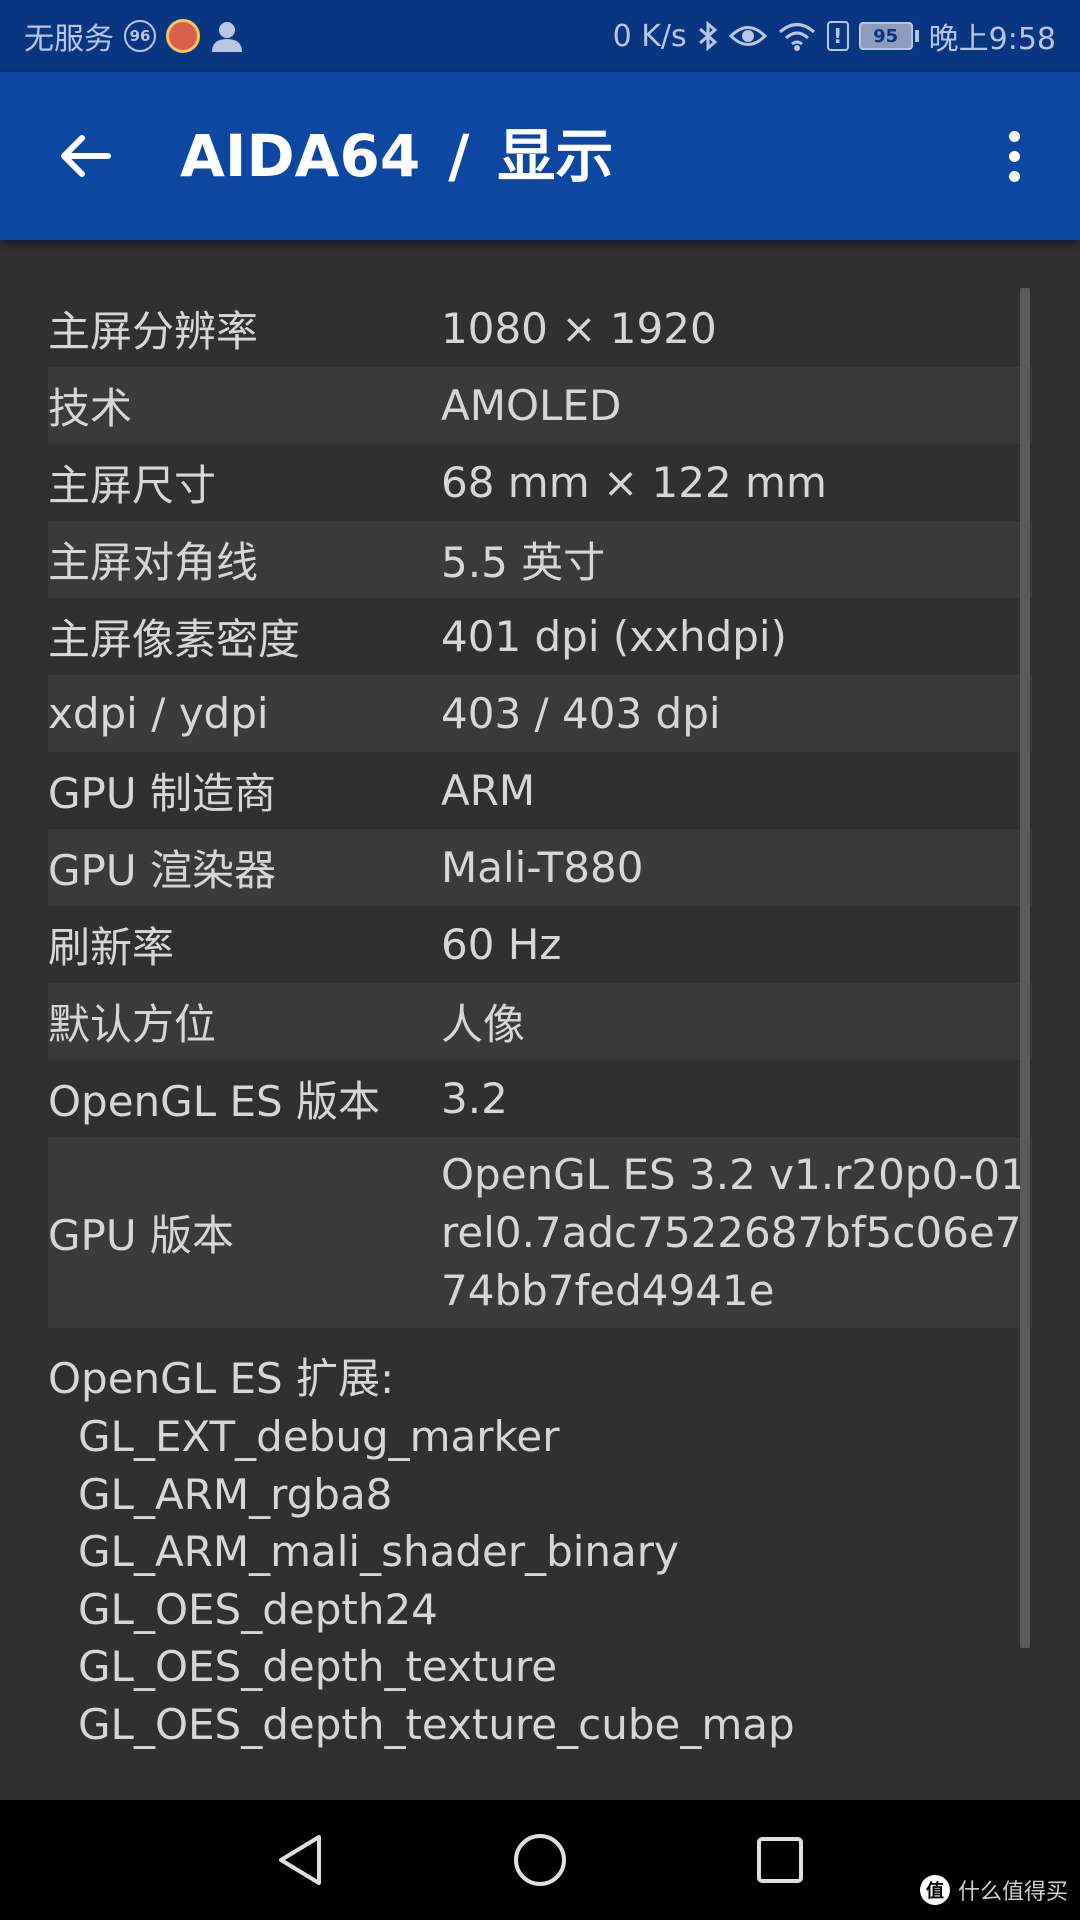 The image size is (1080, 1920). I want to click on info-row-orientation: 默认方位 人像, so click(540, 1021).